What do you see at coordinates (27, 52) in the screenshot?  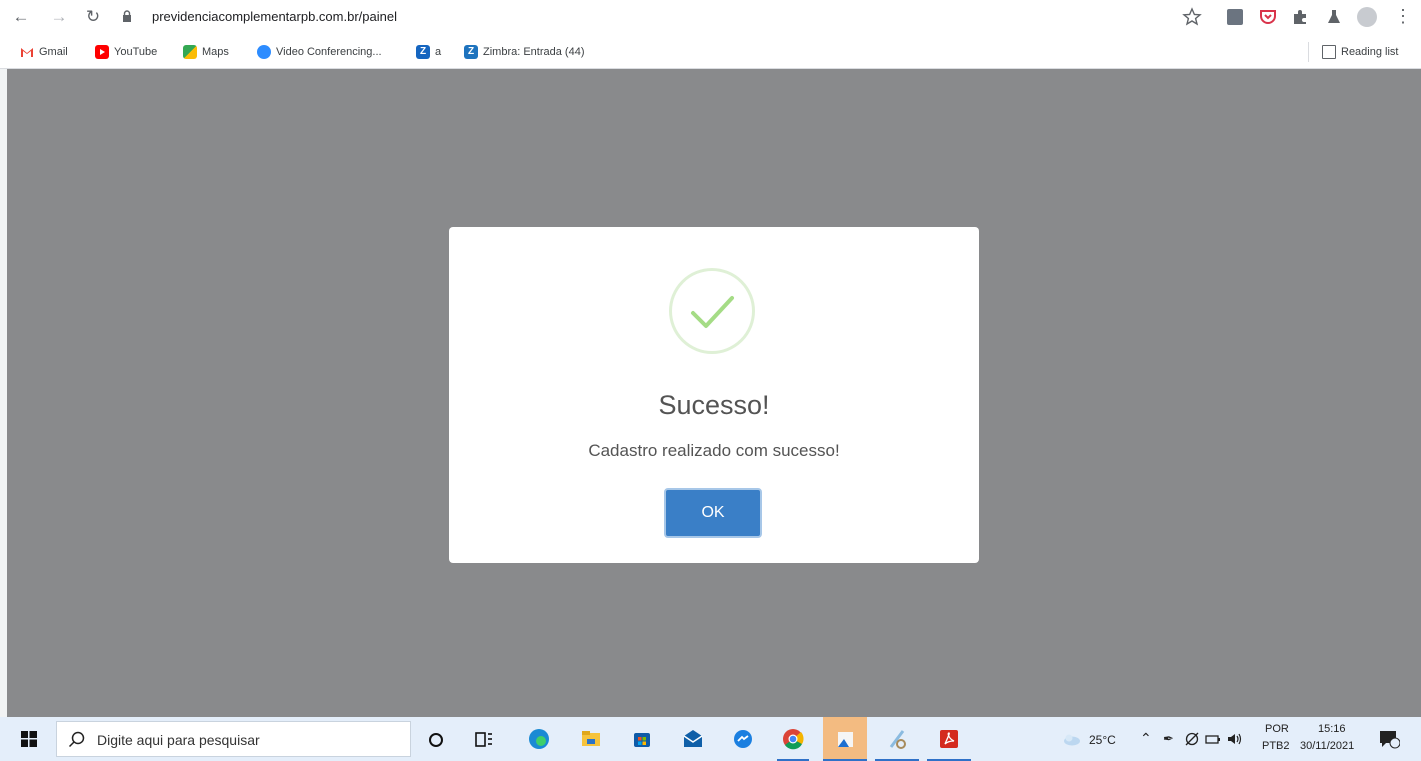 I see `gmail-icon` at bounding box center [27, 52].